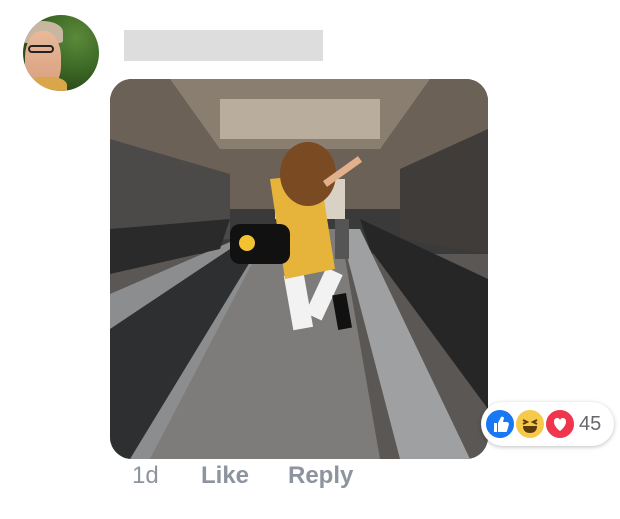  I want to click on avatar, so click(61, 53).